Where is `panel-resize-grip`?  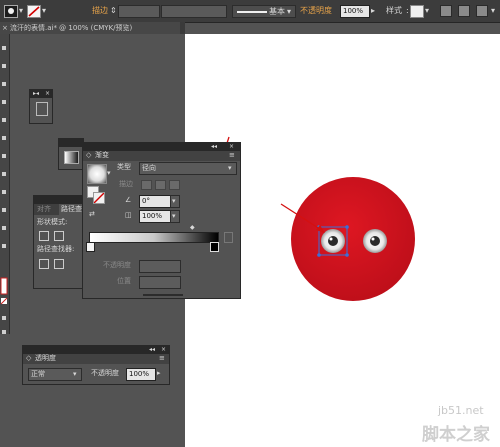
panel-resize-grip is located at coordinates (163, 295).